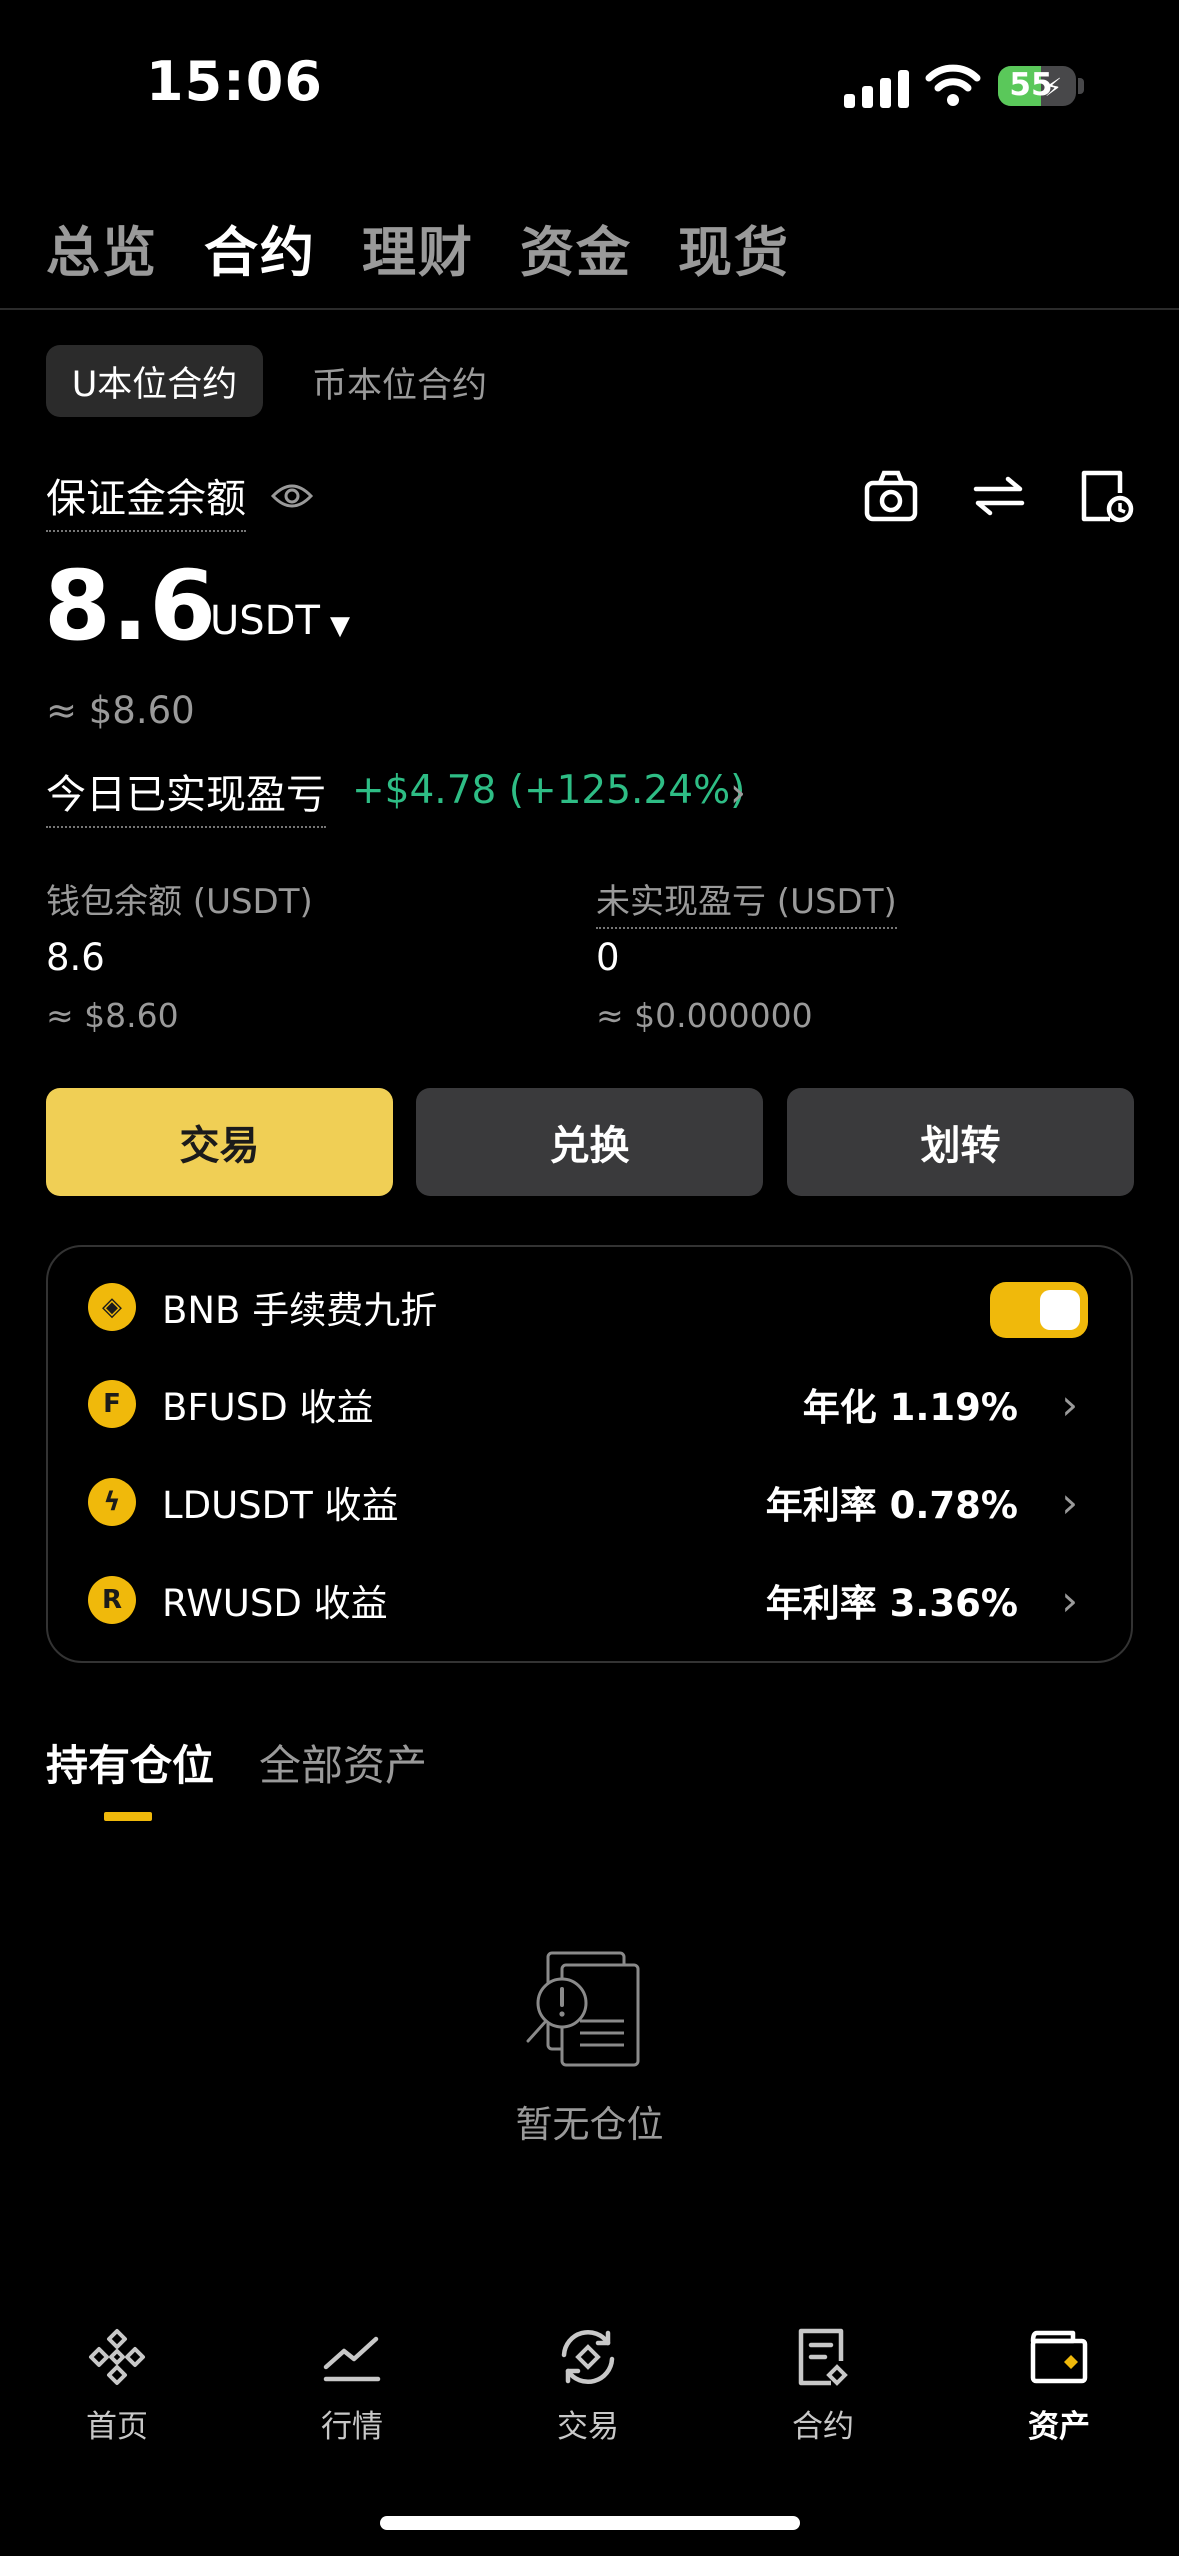 This screenshot has width=1179, height=2556. Describe the element at coordinates (131, 606) in the screenshot. I see `margin-balance-amount: 8.6` at that location.